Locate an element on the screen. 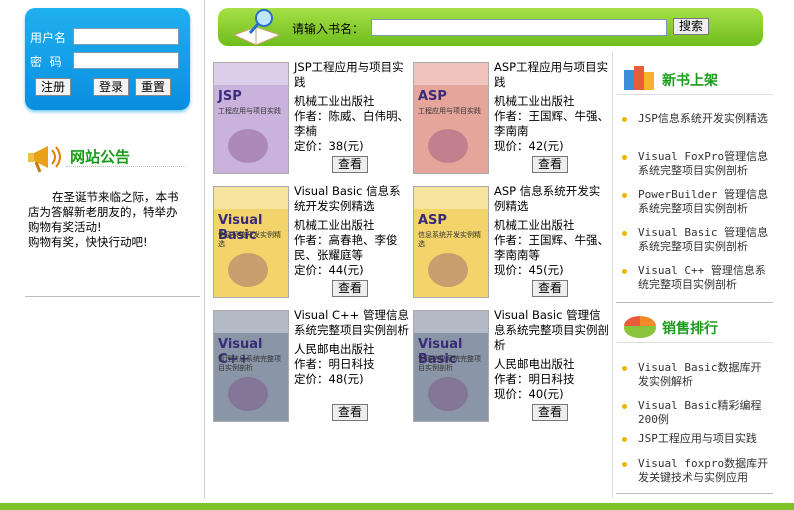  book-title: ASP 信息系统开发实例精选 is located at coordinates (552, 199).